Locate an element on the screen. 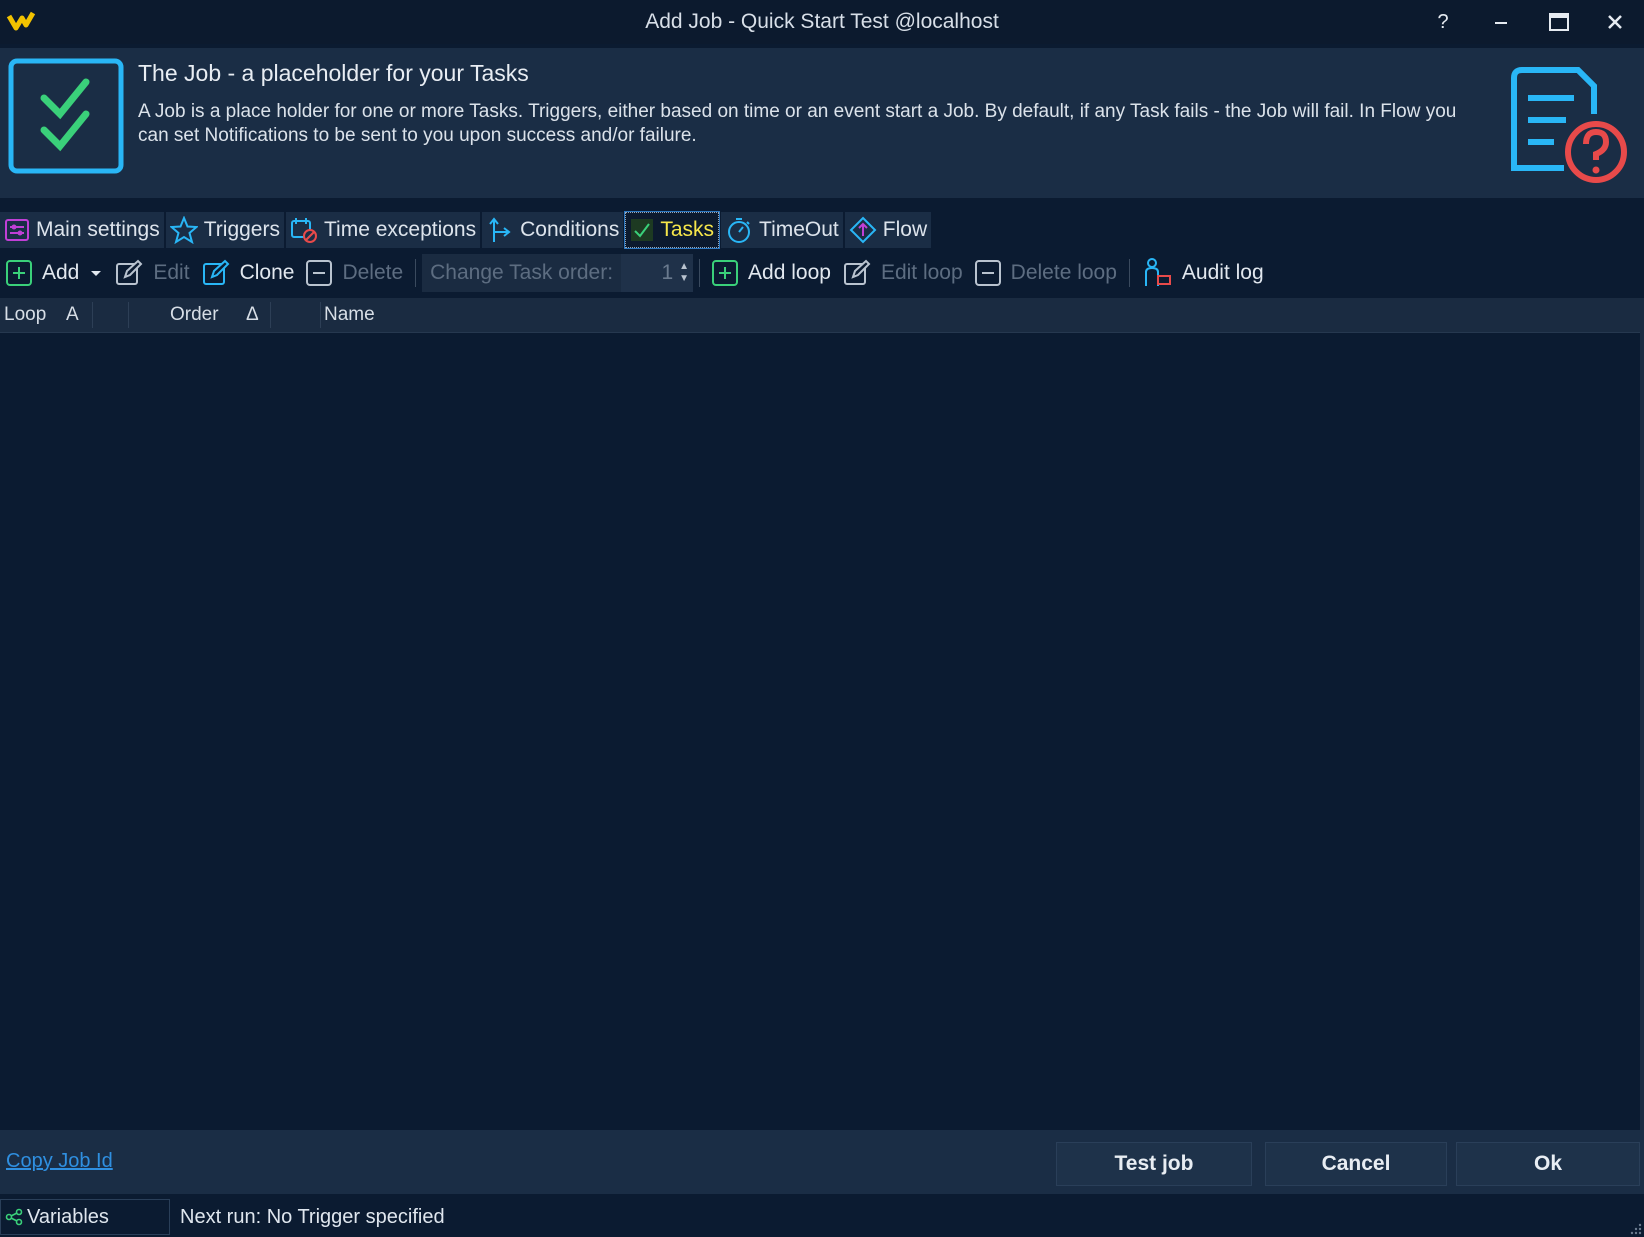 This screenshot has height=1237, width=1644. order-value: 1 is located at coordinates (667, 272).